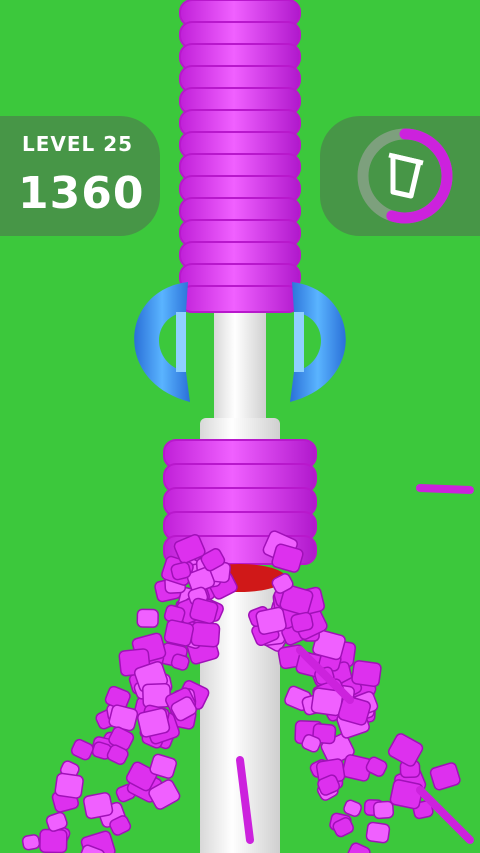  I want to click on score-value: 1360, so click(81, 193).